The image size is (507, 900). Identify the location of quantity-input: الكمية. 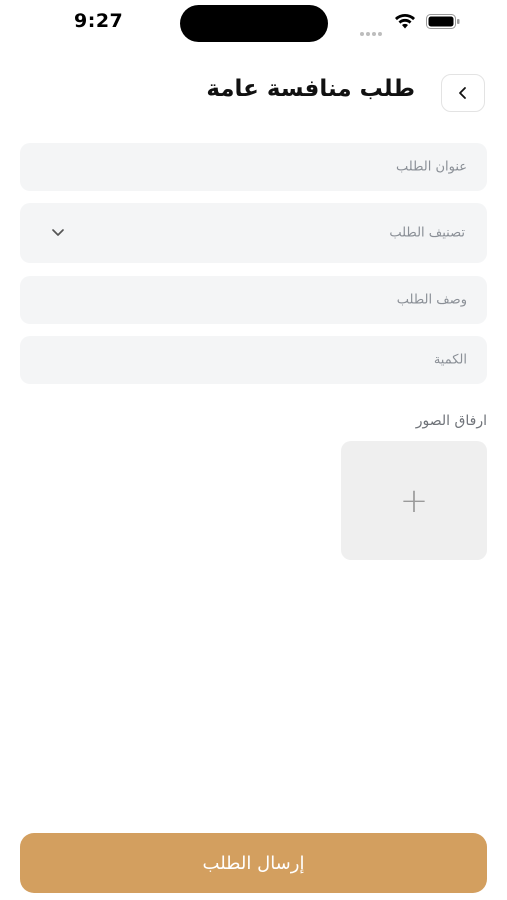
(253, 360).